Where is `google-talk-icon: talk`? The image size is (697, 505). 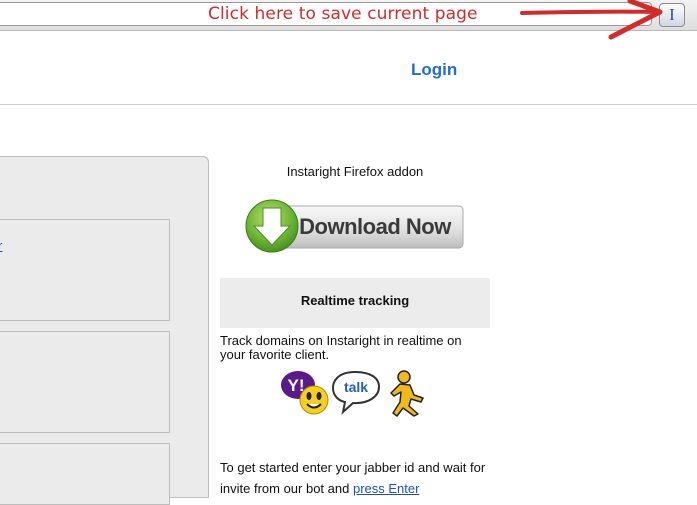 google-talk-icon: talk is located at coordinates (356, 392).